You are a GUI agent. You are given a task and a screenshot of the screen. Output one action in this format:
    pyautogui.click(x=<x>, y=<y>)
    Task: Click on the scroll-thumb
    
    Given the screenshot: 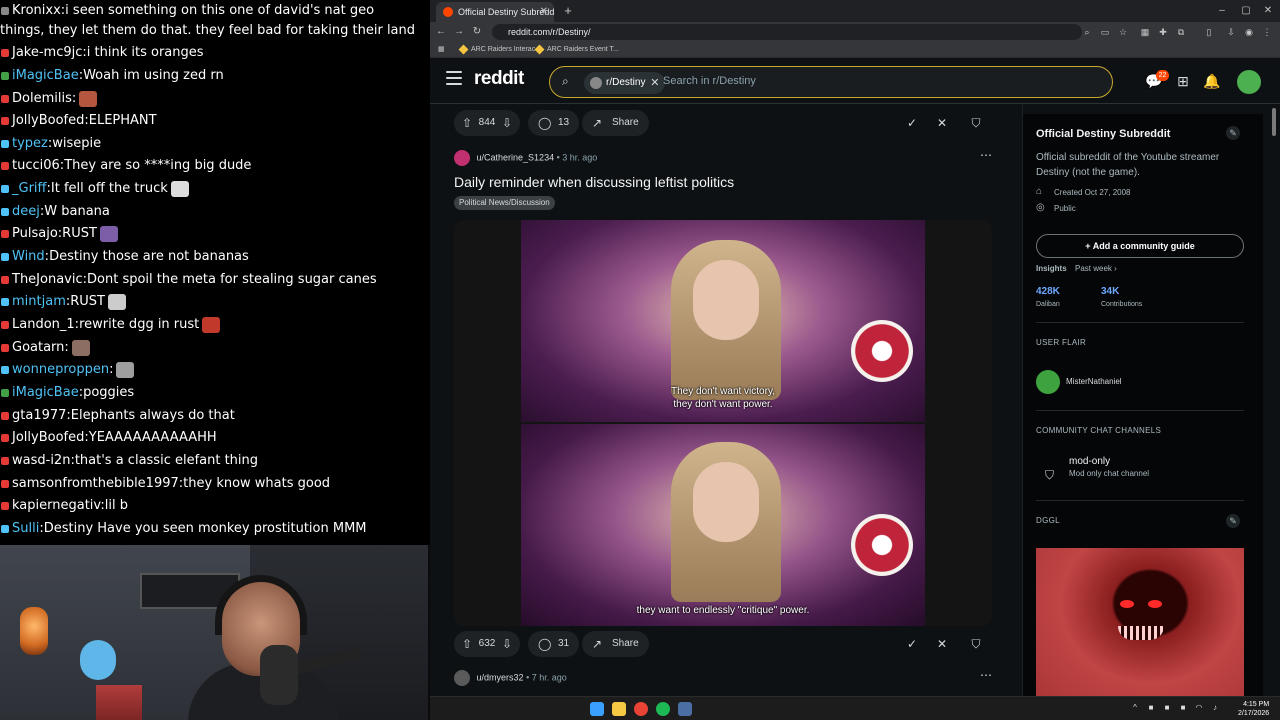 What is the action you would take?
    pyautogui.click(x=1274, y=122)
    